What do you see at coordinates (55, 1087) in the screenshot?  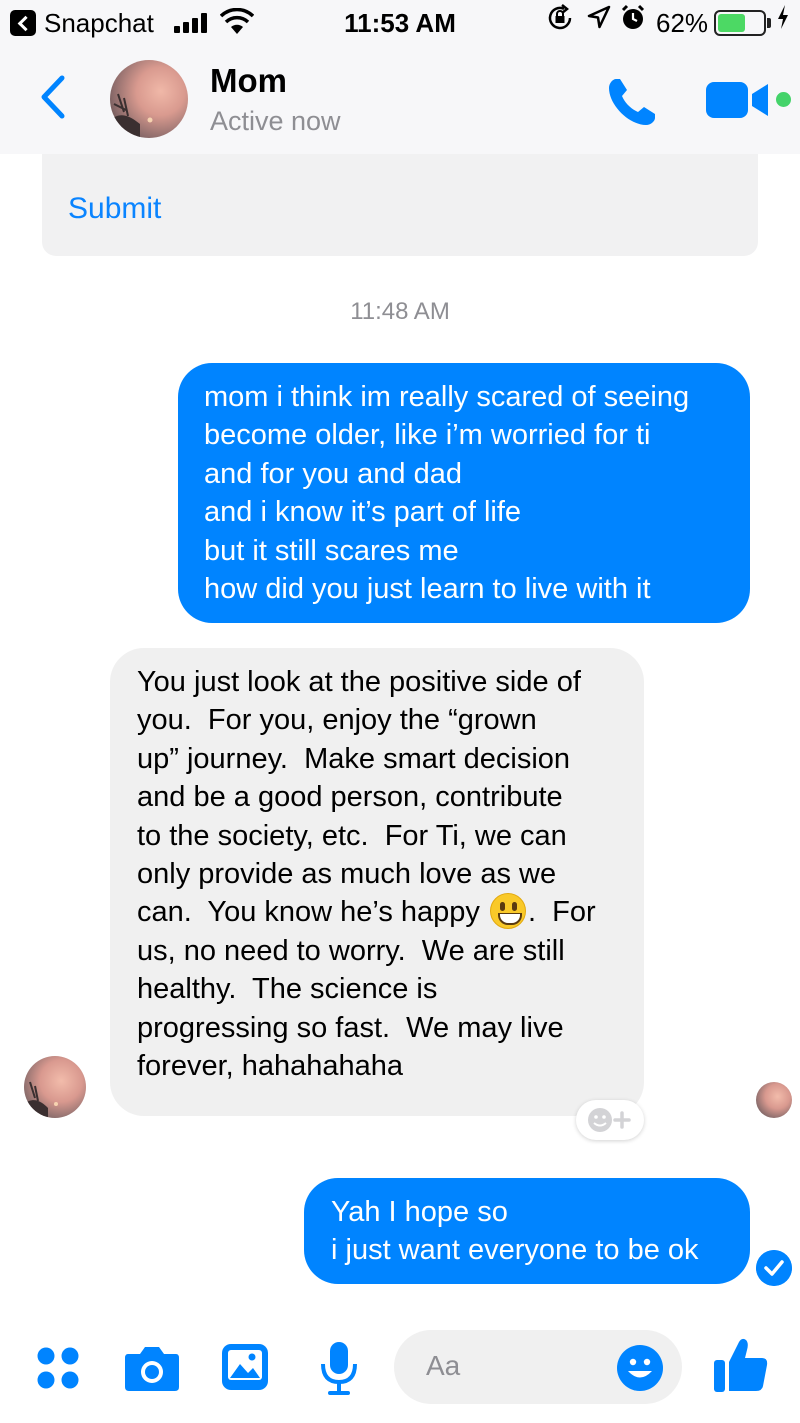 I see `sender-avatar` at bounding box center [55, 1087].